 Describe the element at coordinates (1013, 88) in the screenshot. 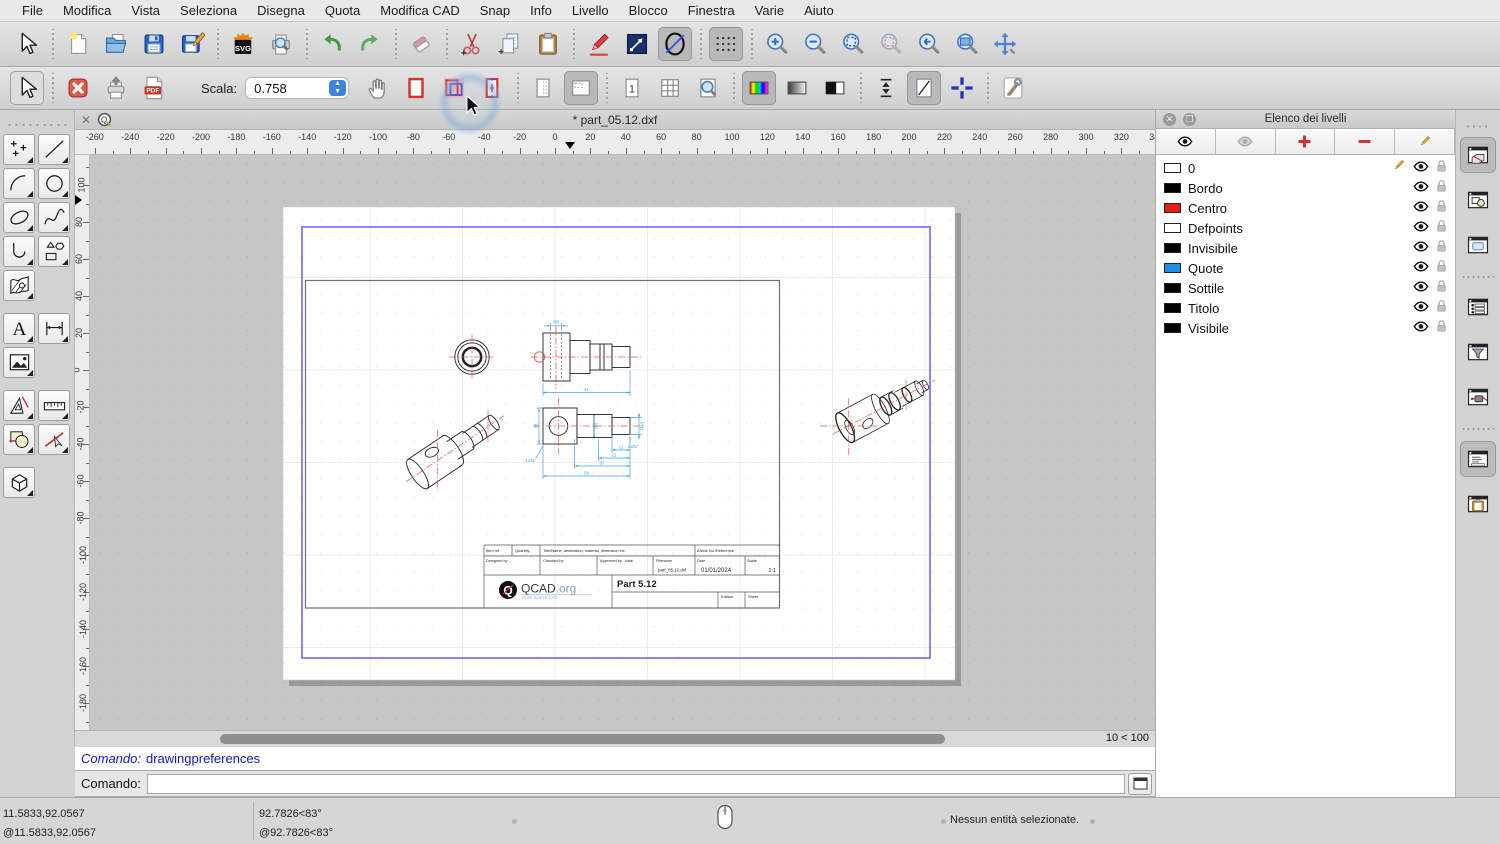

I see `settings-tools-button` at that location.